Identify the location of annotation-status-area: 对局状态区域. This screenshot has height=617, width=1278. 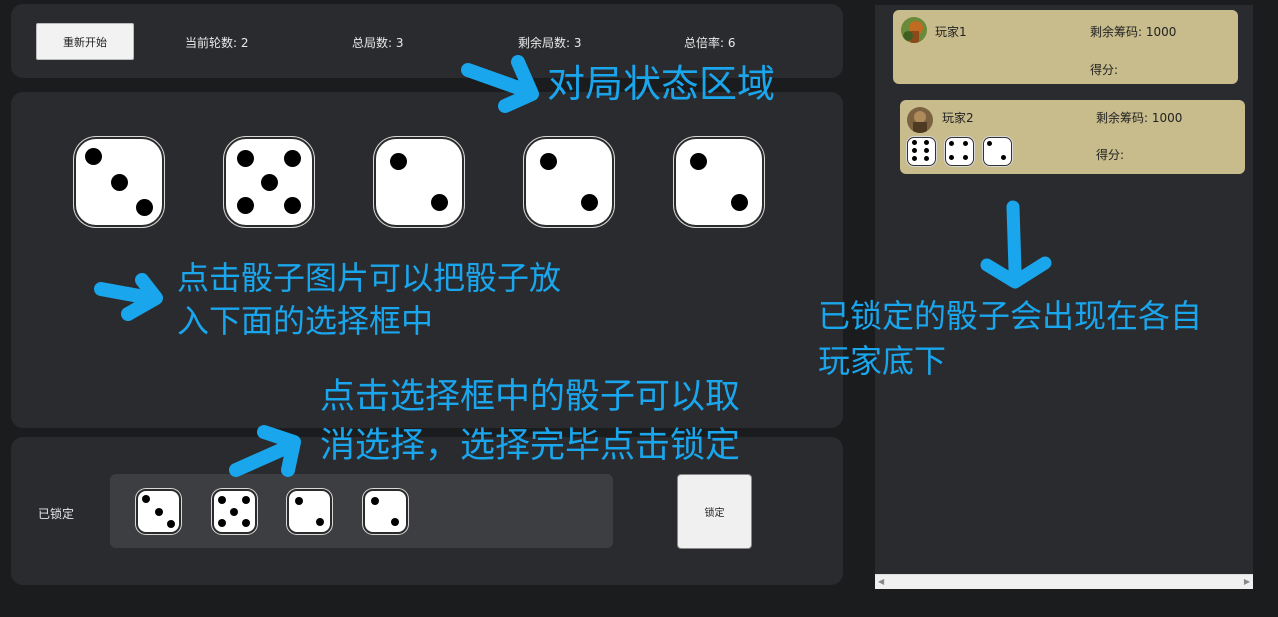
(661, 84).